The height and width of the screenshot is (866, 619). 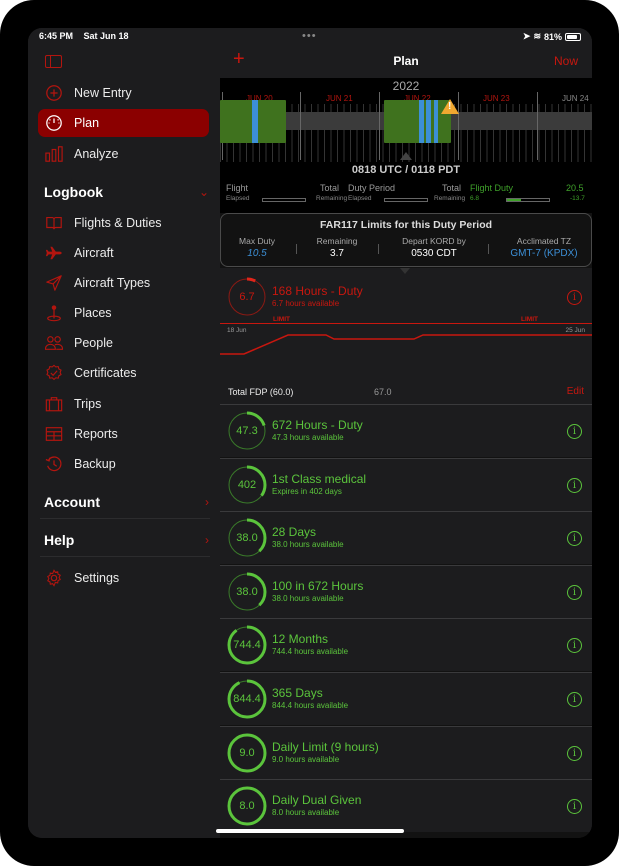 What do you see at coordinates (434, 241) in the screenshot?
I see `depart-by-label: Depart KORD by` at bounding box center [434, 241].